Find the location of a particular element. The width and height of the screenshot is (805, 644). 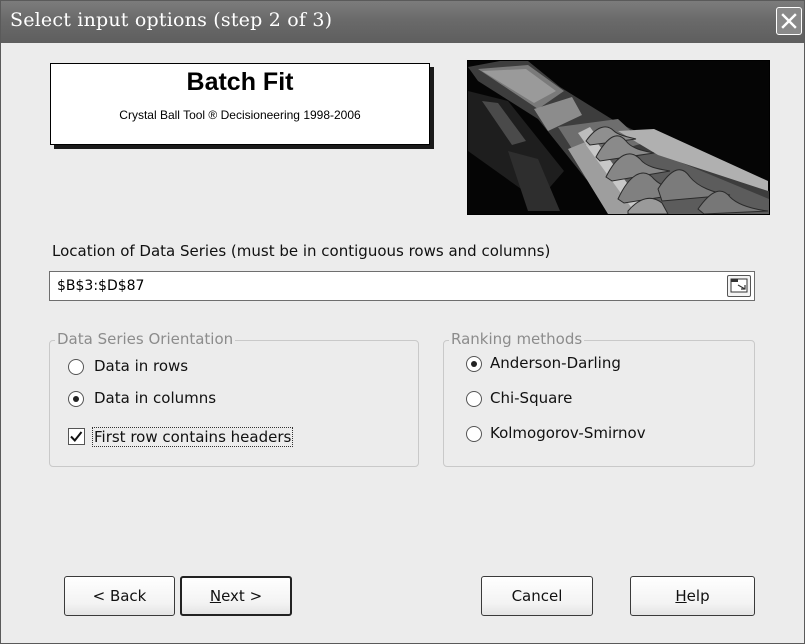

range-select-icon is located at coordinates (739, 285).